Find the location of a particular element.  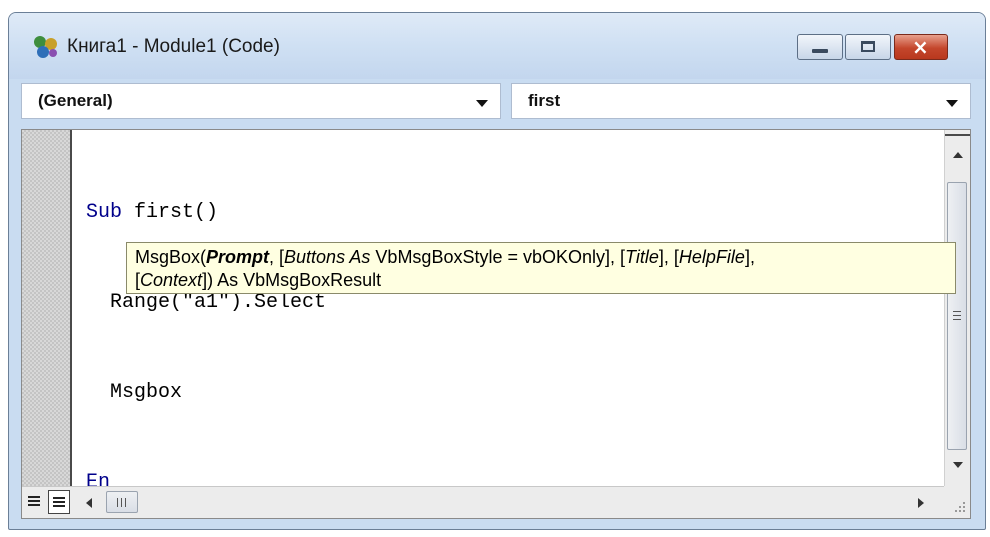

close-button: × is located at coordinates (921, 47).